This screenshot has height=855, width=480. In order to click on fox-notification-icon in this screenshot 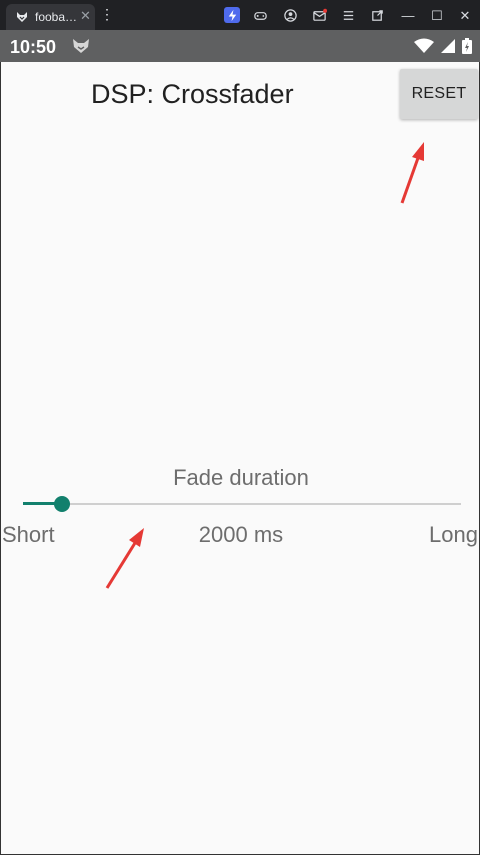, I will do `click(81, 46)`.